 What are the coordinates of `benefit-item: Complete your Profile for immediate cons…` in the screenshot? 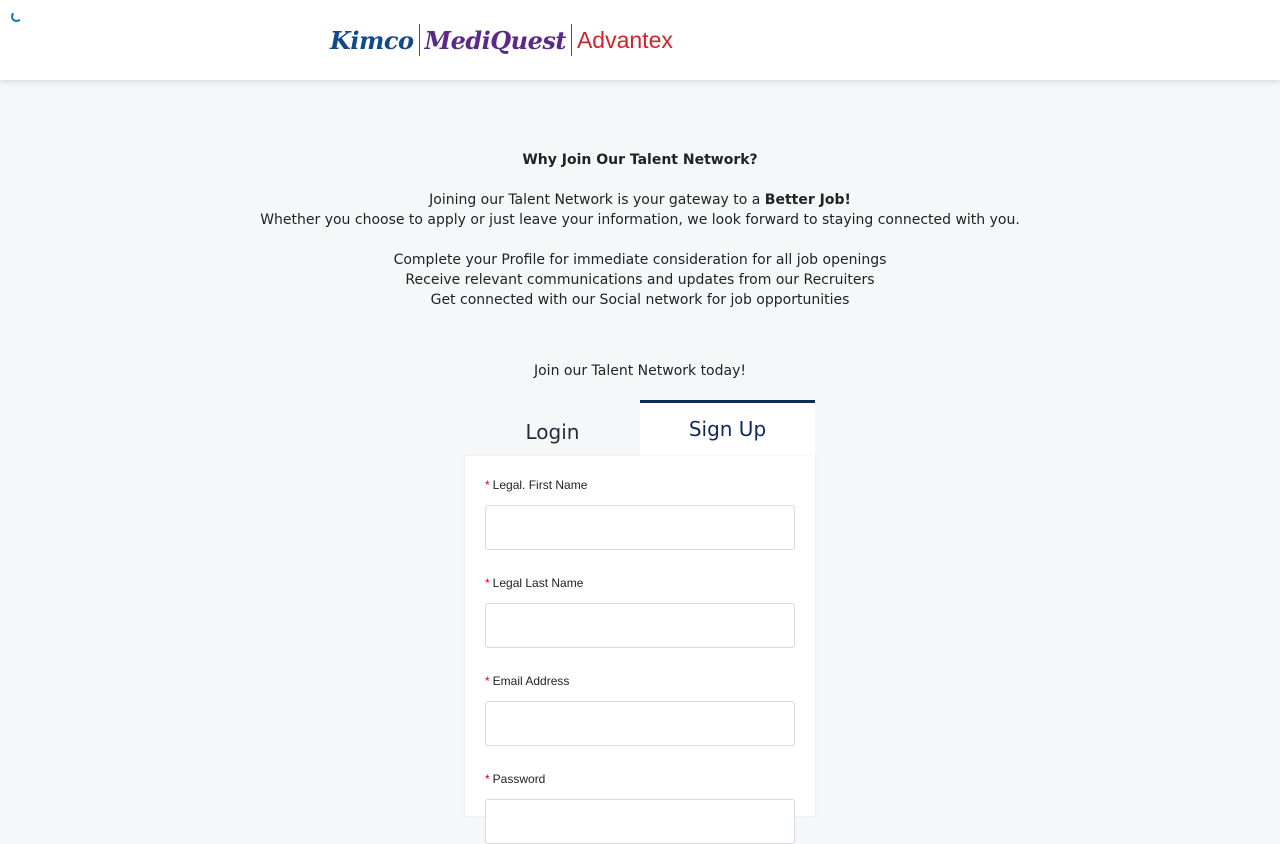 It's located at (640, 260).